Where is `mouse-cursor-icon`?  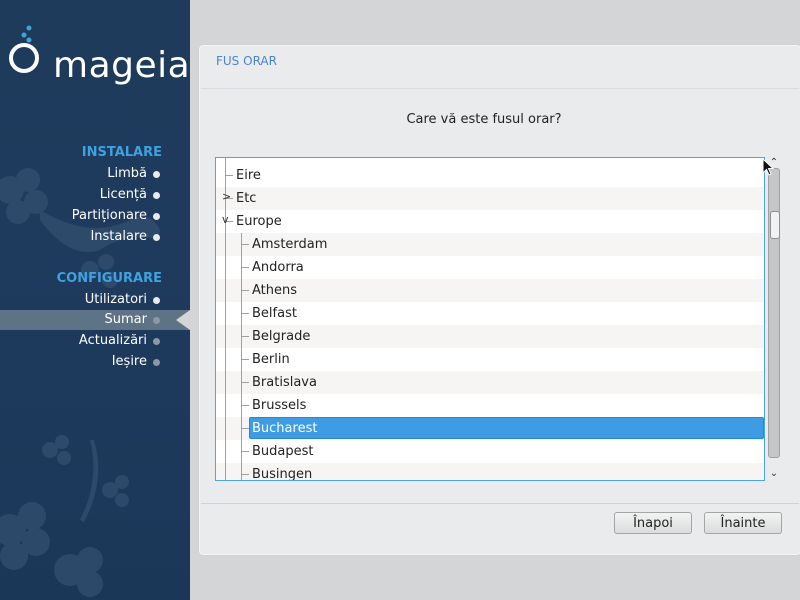
mouse-cursor-icon is located at coordinates (768, 167).